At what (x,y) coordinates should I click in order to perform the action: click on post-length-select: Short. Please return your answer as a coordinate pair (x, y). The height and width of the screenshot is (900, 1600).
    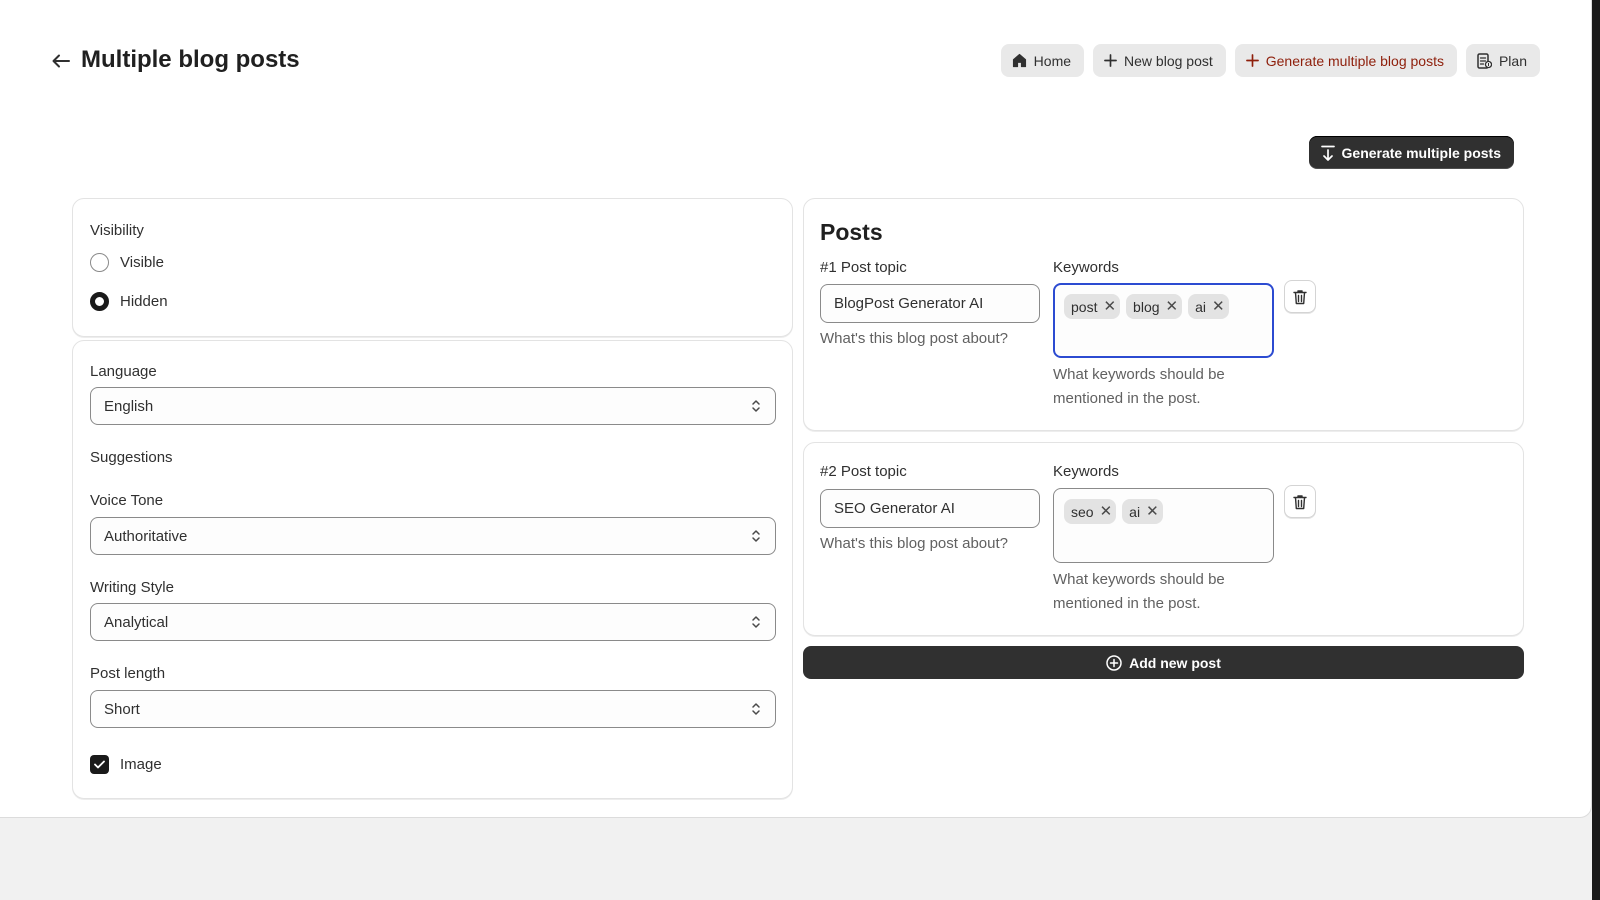
    Looking at the image, I should click on (433, 709).